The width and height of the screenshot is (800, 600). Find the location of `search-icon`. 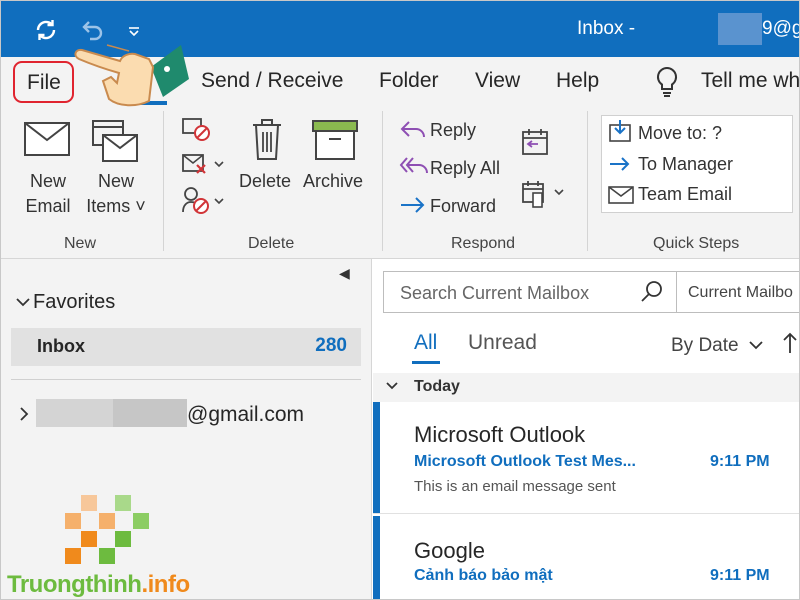

search-icon is located at coordinates (652, 294).